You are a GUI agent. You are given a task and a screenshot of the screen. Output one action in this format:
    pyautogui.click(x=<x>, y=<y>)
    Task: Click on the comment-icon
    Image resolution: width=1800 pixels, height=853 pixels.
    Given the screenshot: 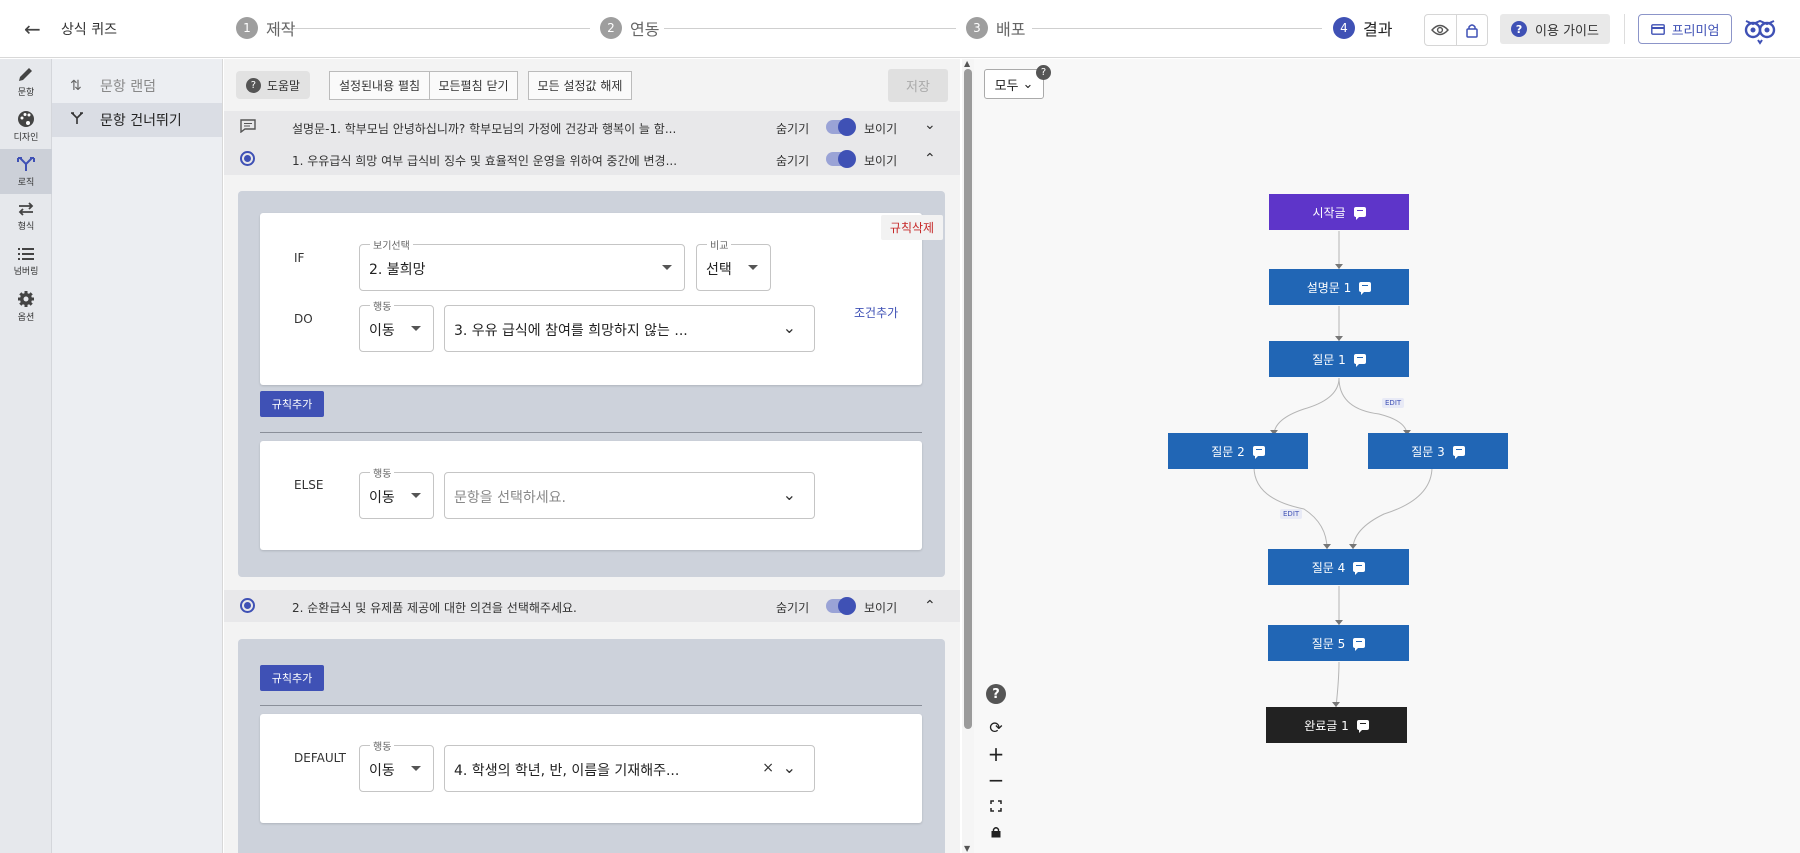 What is the action you would take?
    pyautogui.click(x=1458, y=452)
    